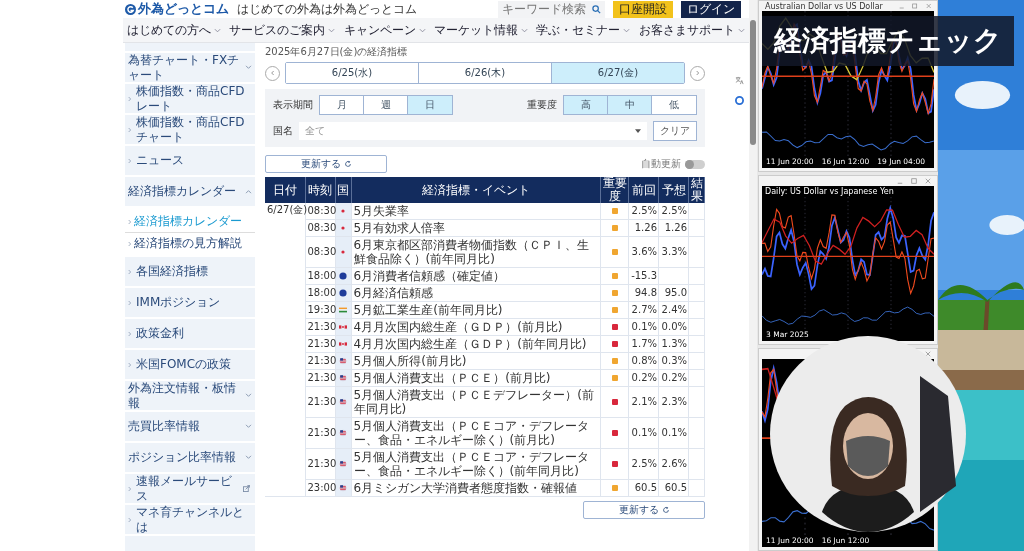 The height and width of the screenshot is (551, 1024). Describe the element at coordinates (586, 105) in the screenshot. I see `importance-option: 高` at that location.